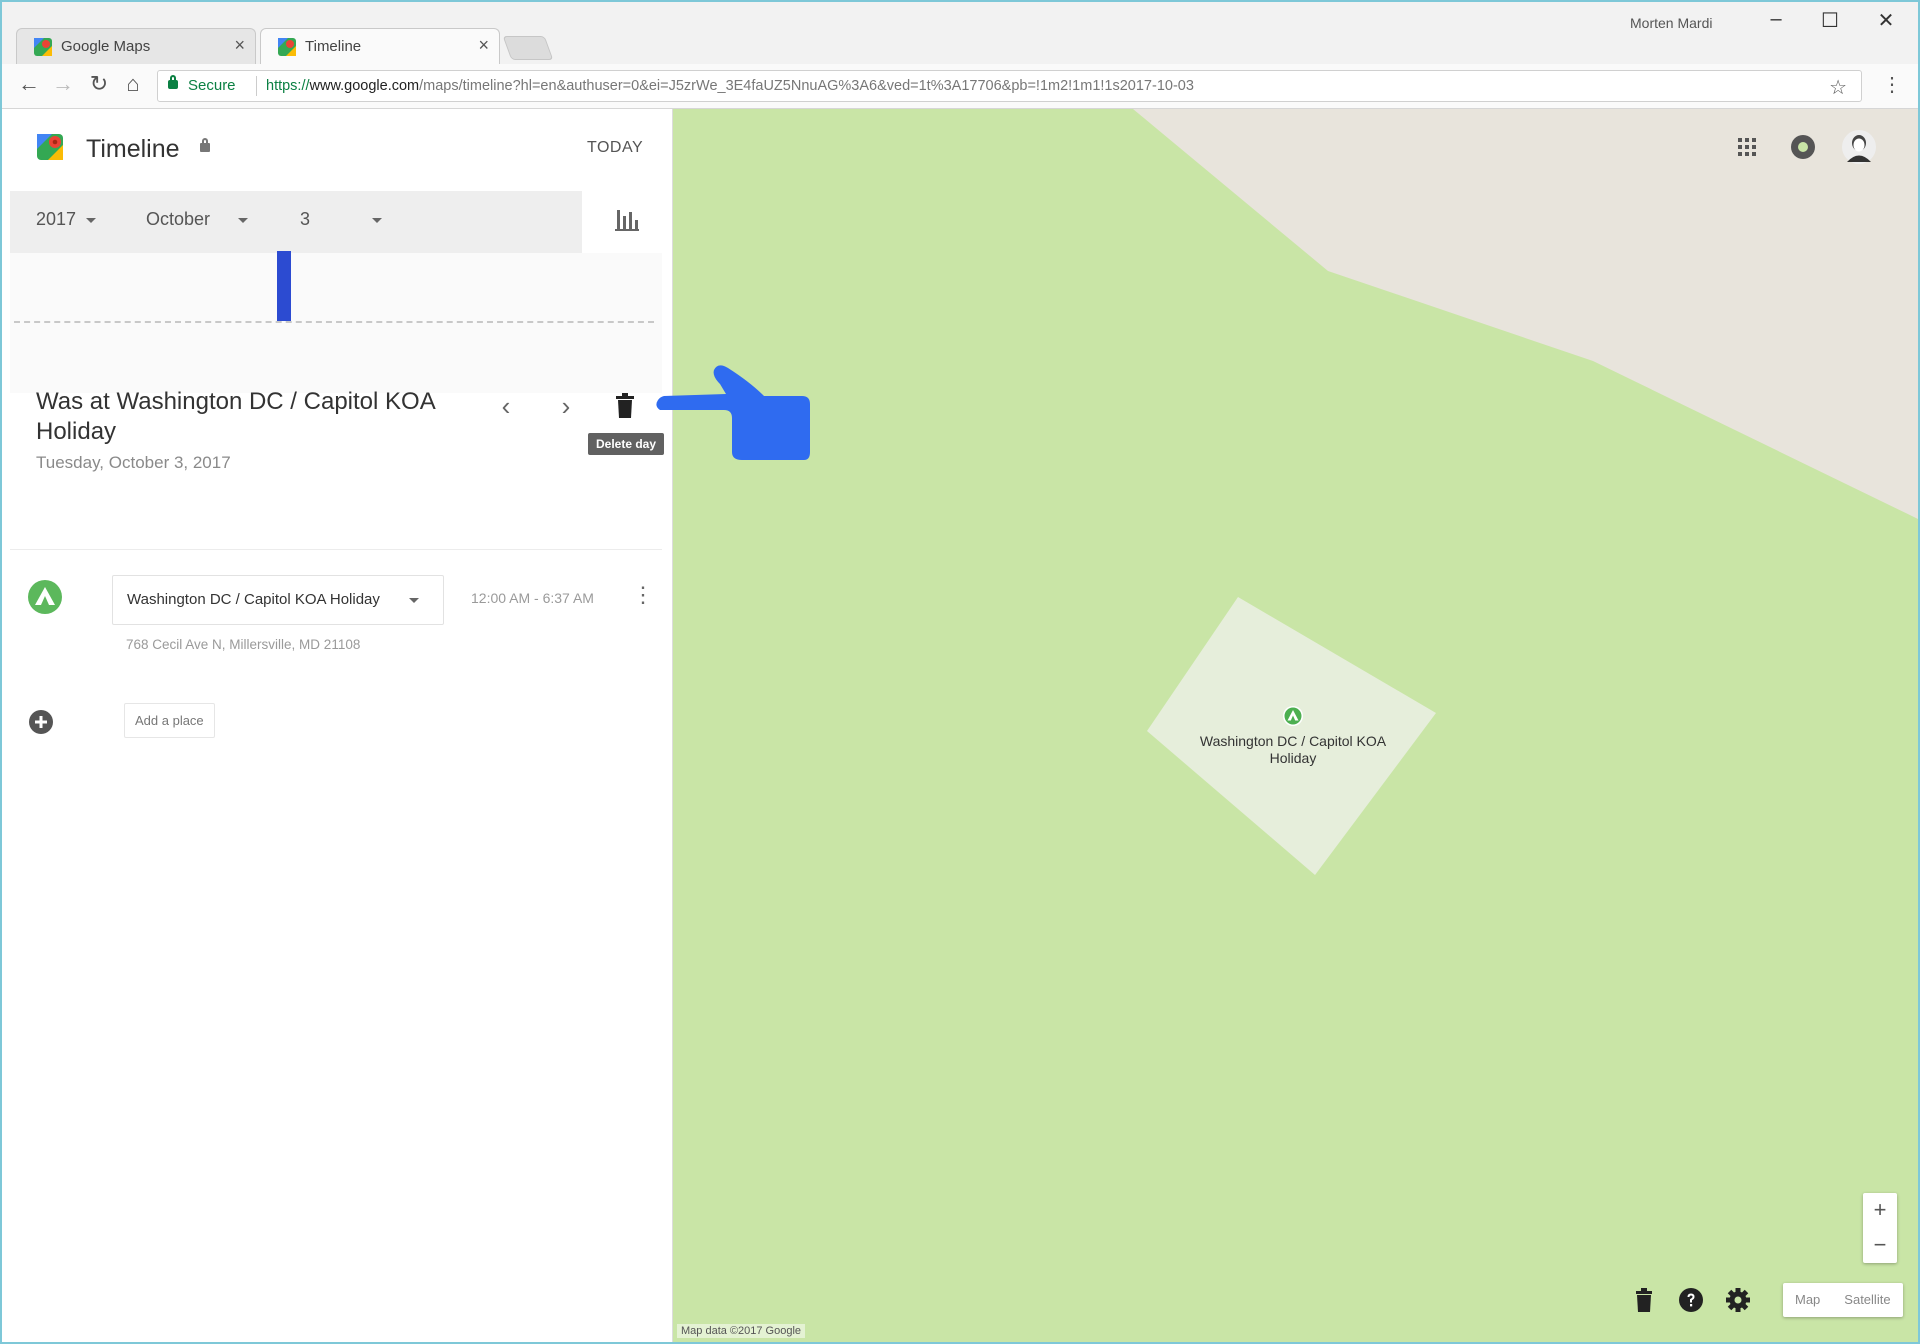 The width and height of the screenshot is (1920, 1344). I want to click on private-lock-icon, so click(205, 145).